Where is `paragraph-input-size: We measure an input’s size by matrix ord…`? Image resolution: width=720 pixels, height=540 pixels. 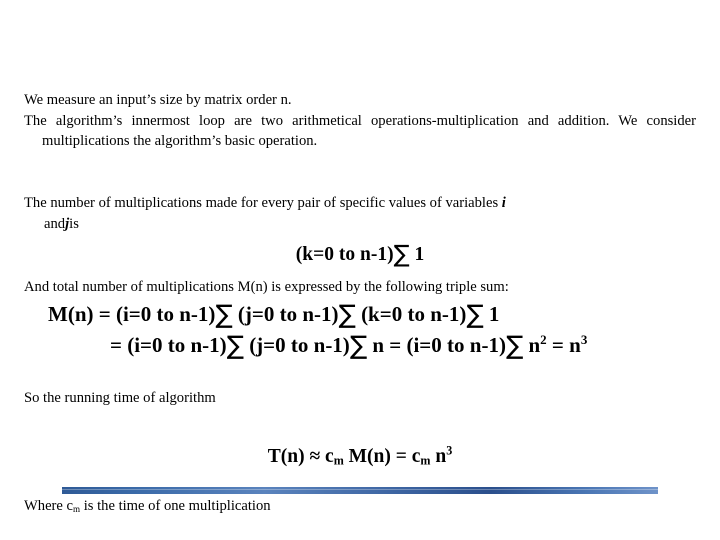
paragraph-input-size: We measure an input’s size by matrix ord… is located at coordinates (360, 121).